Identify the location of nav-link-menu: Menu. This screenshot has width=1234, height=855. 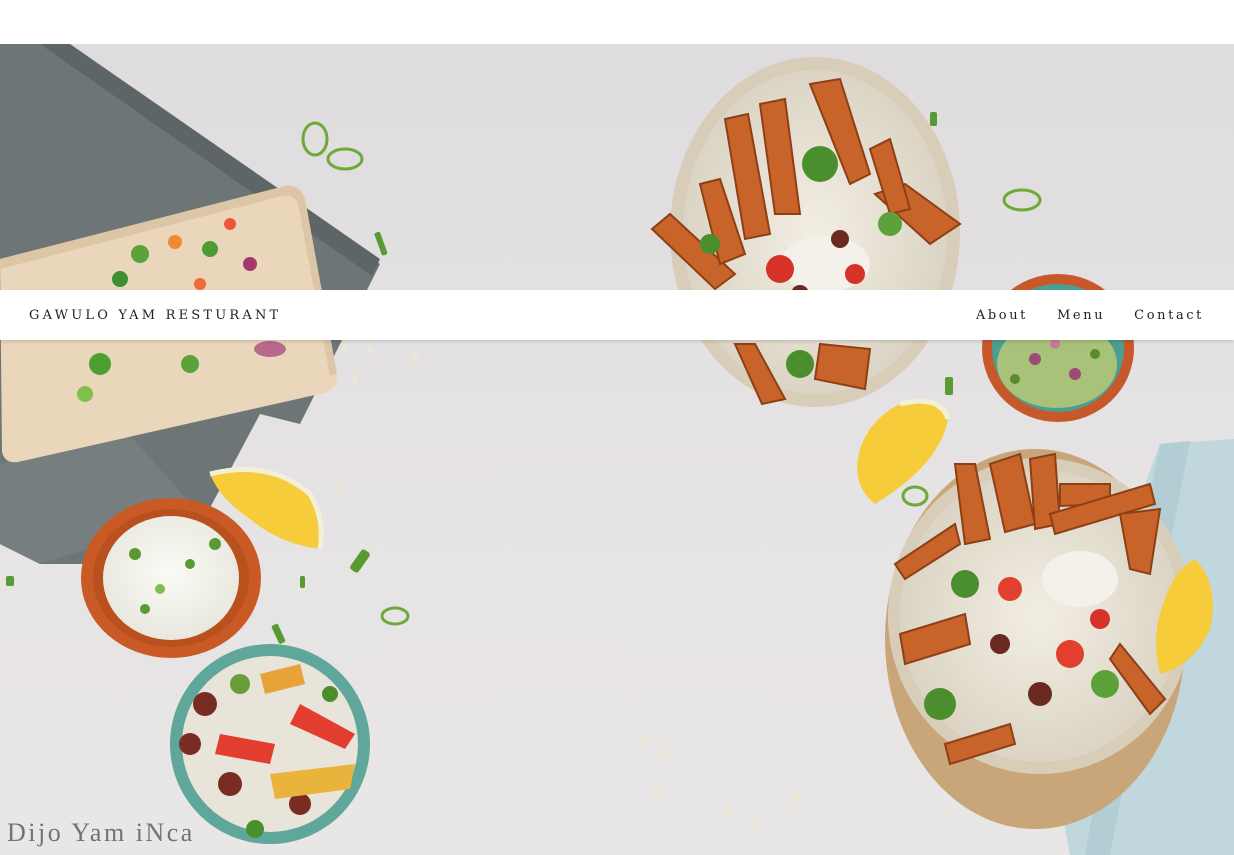
(1081, 315).